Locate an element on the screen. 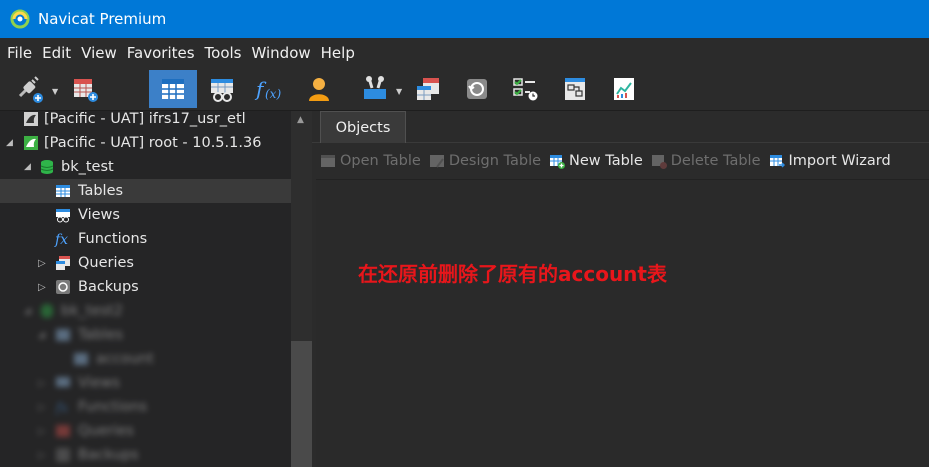 This screenshot has height=467, width=929. open-table-button: Open Table is located at coordinates (370, 161).